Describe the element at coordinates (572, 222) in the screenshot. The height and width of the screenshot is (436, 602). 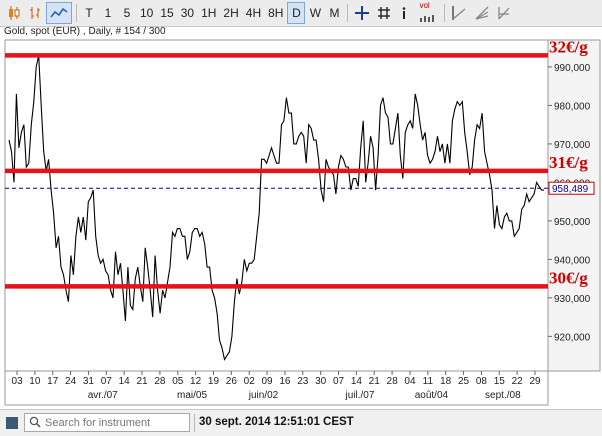
I see `y-tick-label: 950,000` at that location.